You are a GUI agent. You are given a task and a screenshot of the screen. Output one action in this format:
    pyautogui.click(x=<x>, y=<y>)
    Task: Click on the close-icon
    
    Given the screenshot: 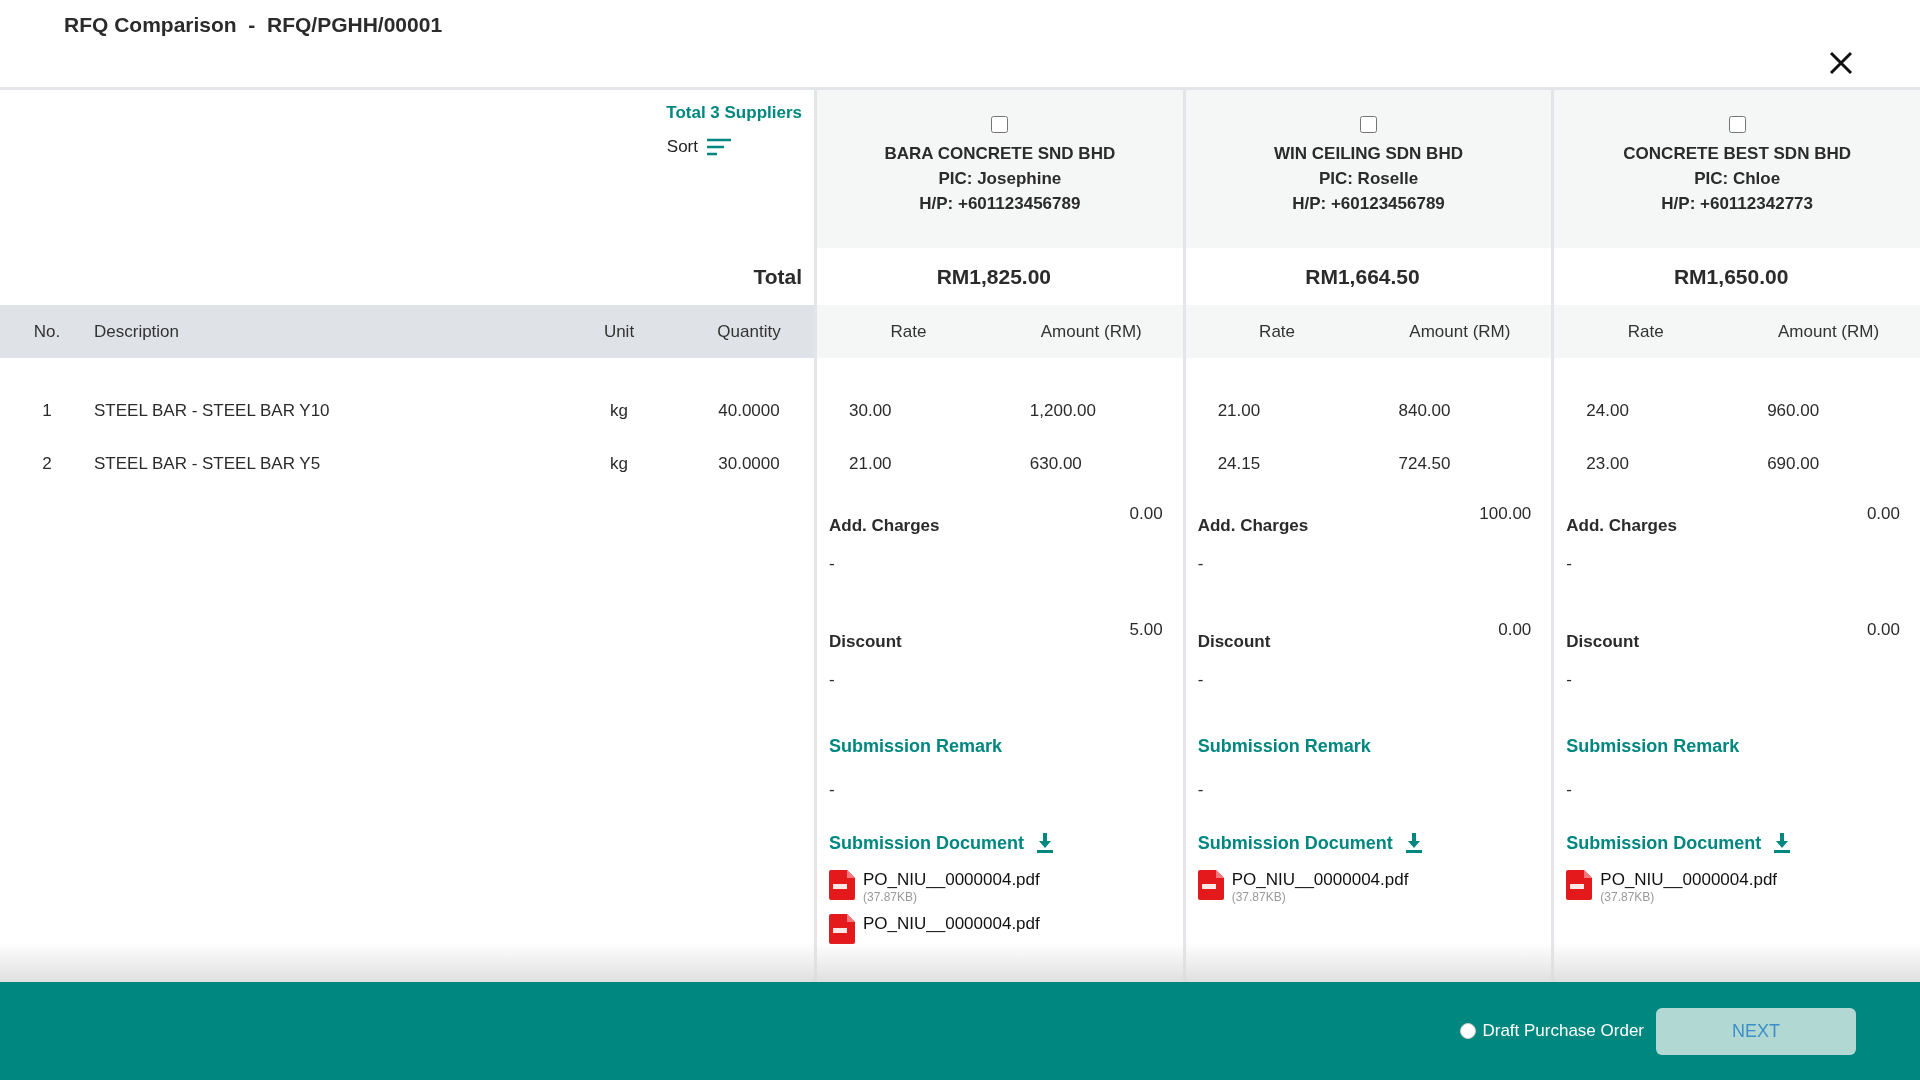 What is the action you would take?
    pyautogui.click(x=1841, y=63)
    